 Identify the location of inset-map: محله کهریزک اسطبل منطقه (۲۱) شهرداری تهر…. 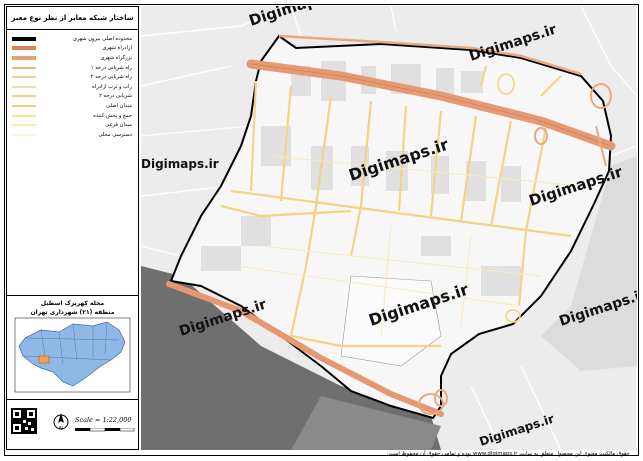
(72, 347).